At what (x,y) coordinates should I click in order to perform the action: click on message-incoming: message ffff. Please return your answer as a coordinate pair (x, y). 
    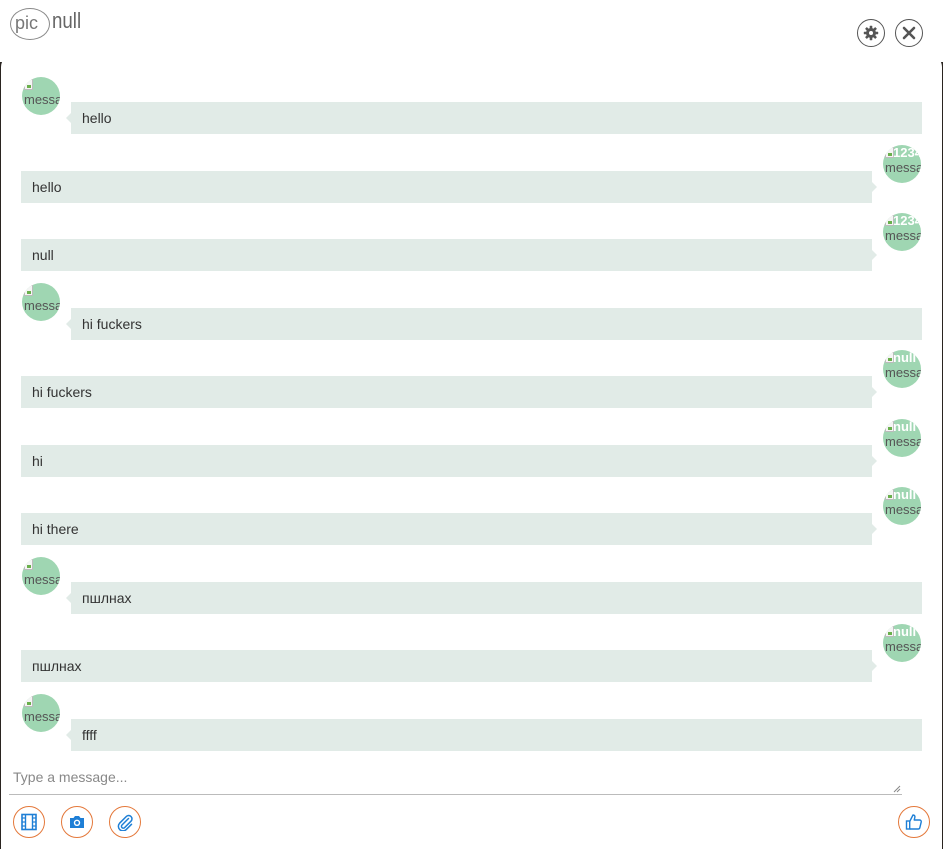
    Looking at the image, I should click on (471, 729).